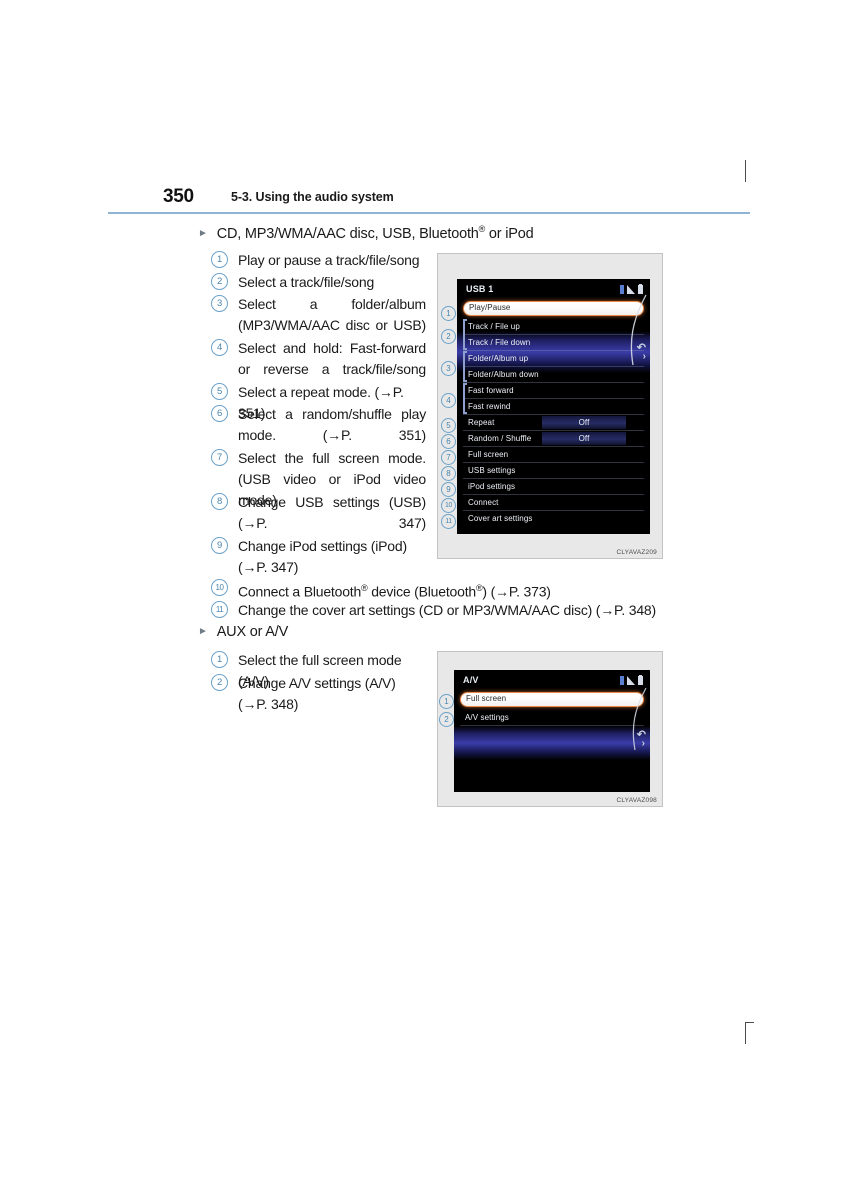  Describe the element at coordinates (553, 391) in the screenshot. I see `menu-item-fast-forward: Fast forward` at that location.